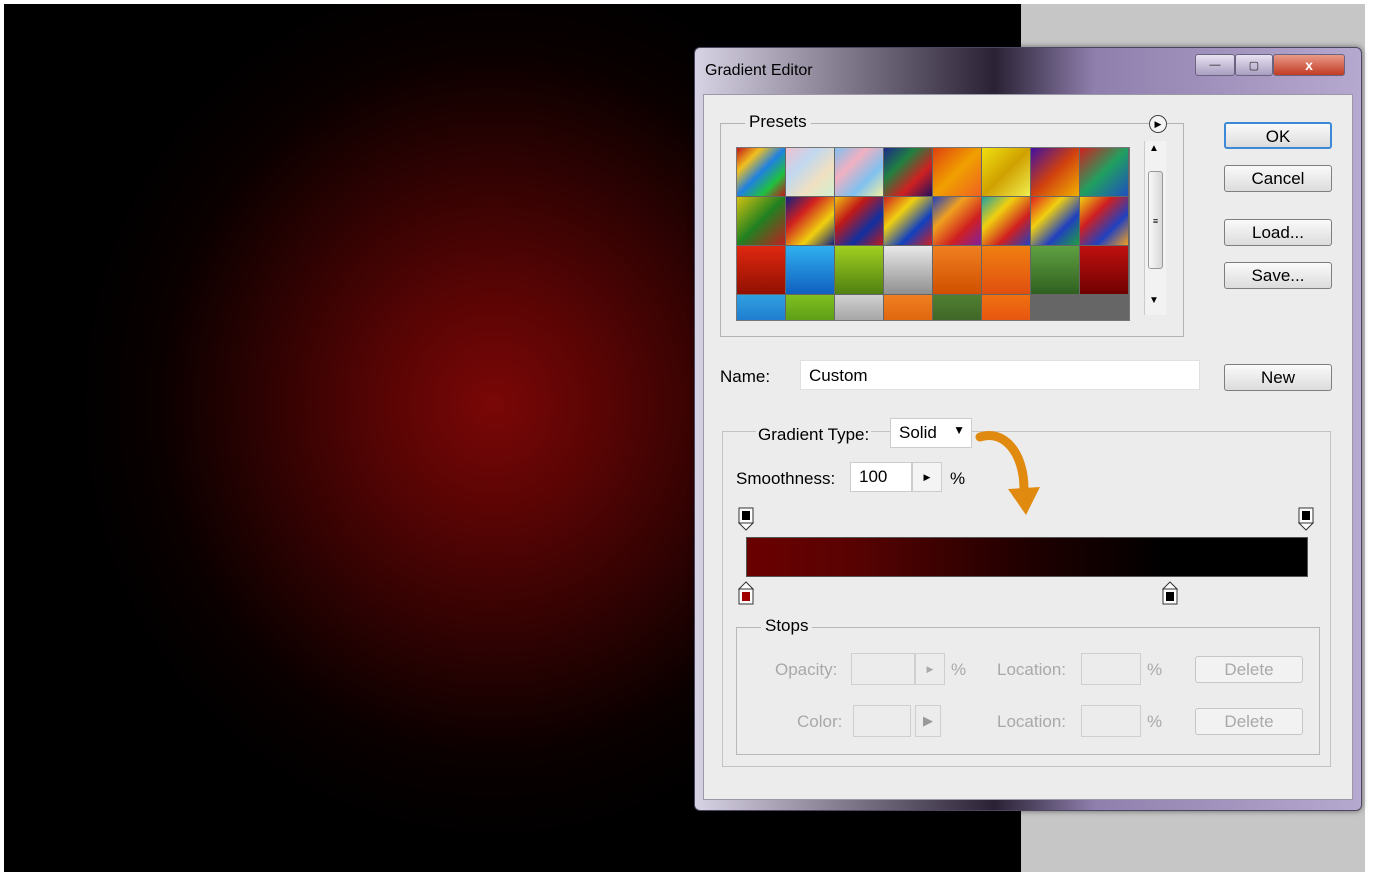  Describe the element at coordinates (1278, 135) in the screenshot. I see `ok-button: OK` at that location.